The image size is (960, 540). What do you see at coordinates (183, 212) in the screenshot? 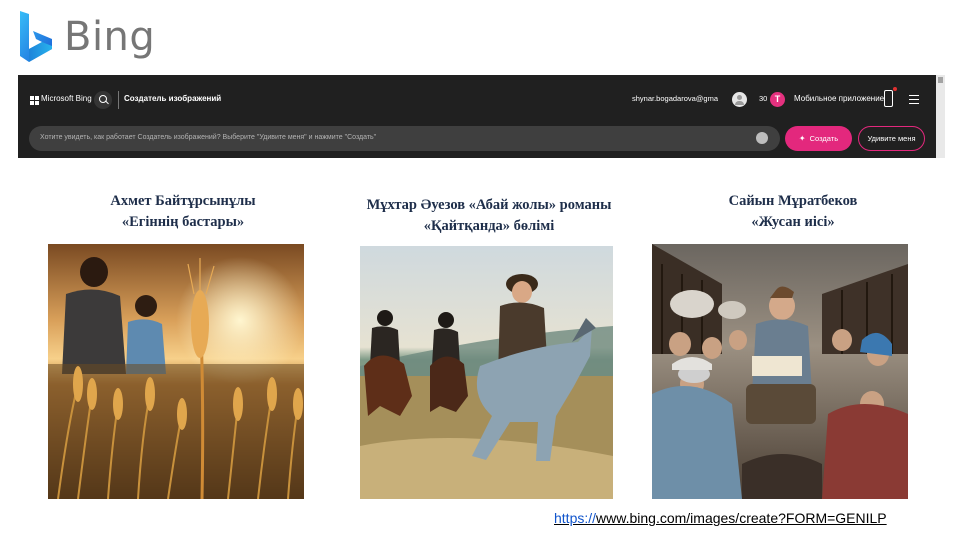
I see `caption-card-1: Ахмет Байтұрсынұлы «Егіннің бастары»` at bounding box center [183, 212].